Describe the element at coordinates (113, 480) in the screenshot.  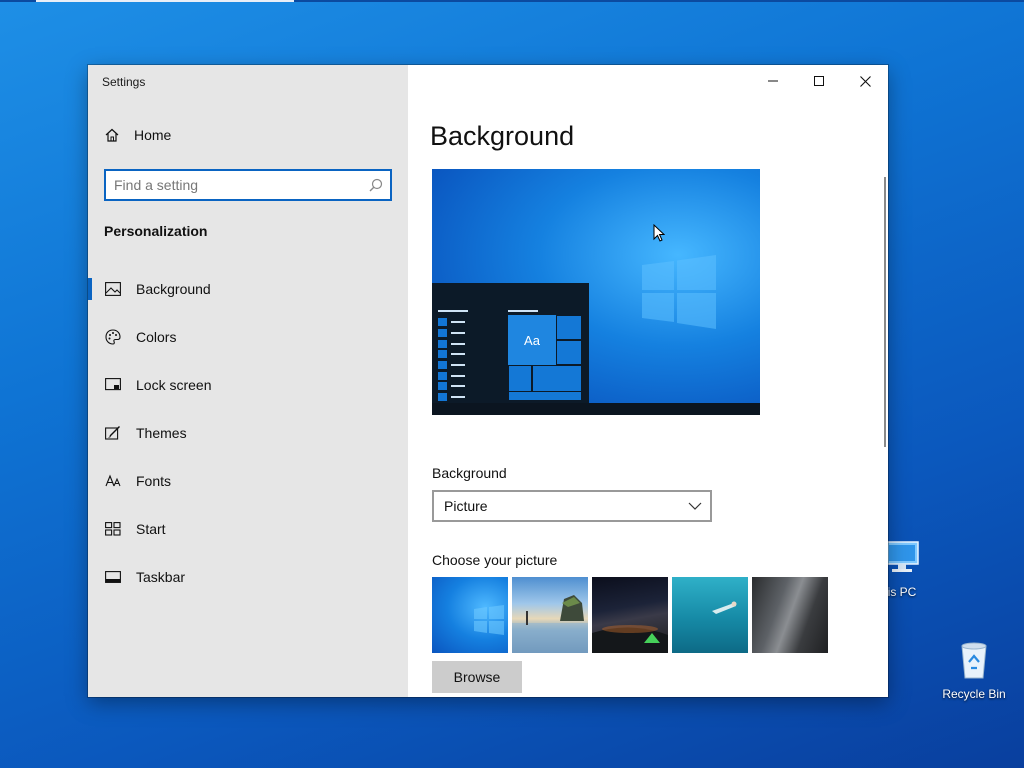
I see `fonts-icon` at that location.